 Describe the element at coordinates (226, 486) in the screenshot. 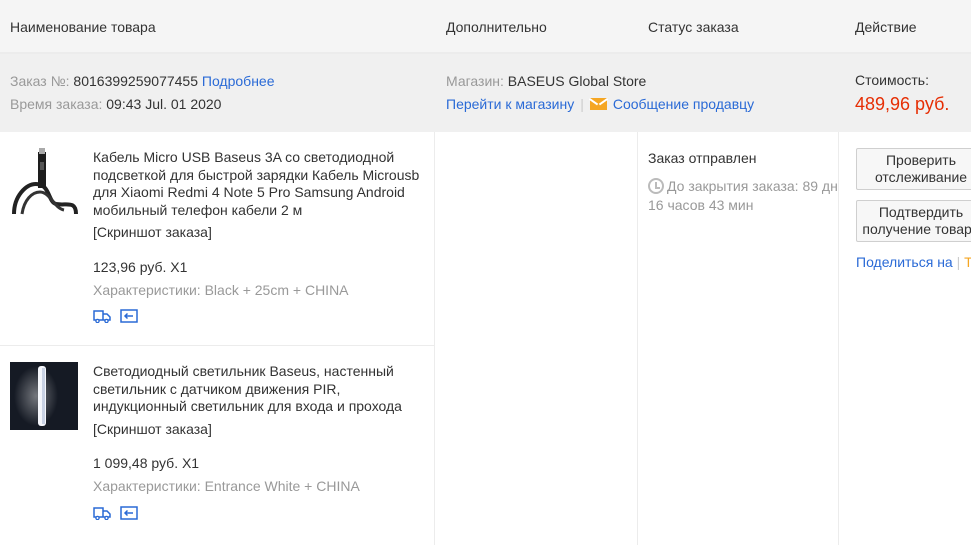

I see `product-specs: Характеристики: Entrance White + CHINA` at that location.